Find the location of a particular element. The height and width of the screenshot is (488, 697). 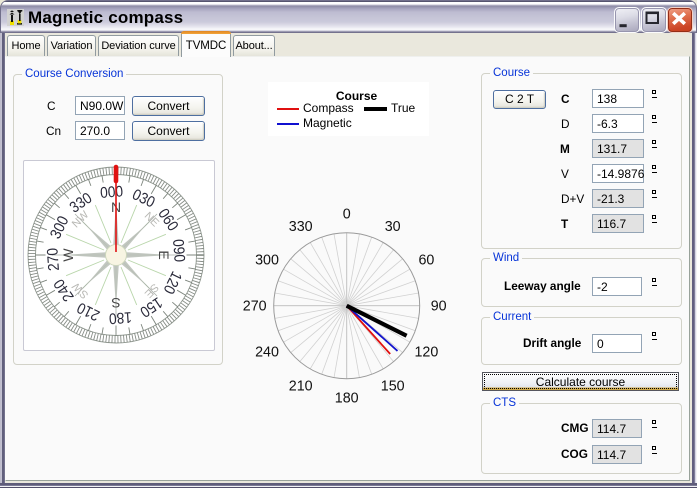

svg-text: 270 is located at coordinates (255, 307).